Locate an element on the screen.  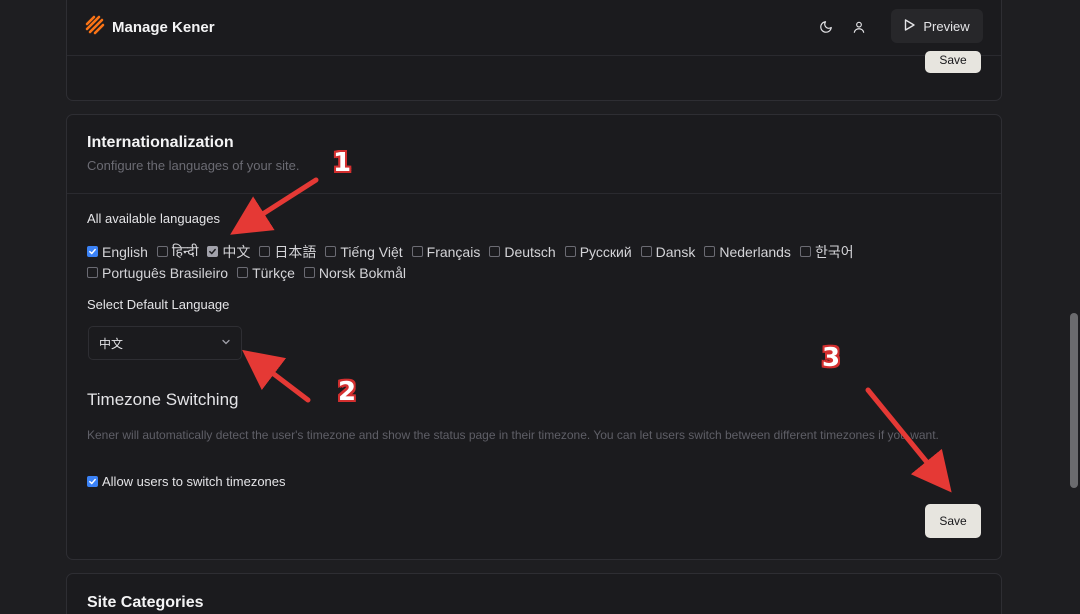
section-title: Internationalization is located at coordinates (160, 142).